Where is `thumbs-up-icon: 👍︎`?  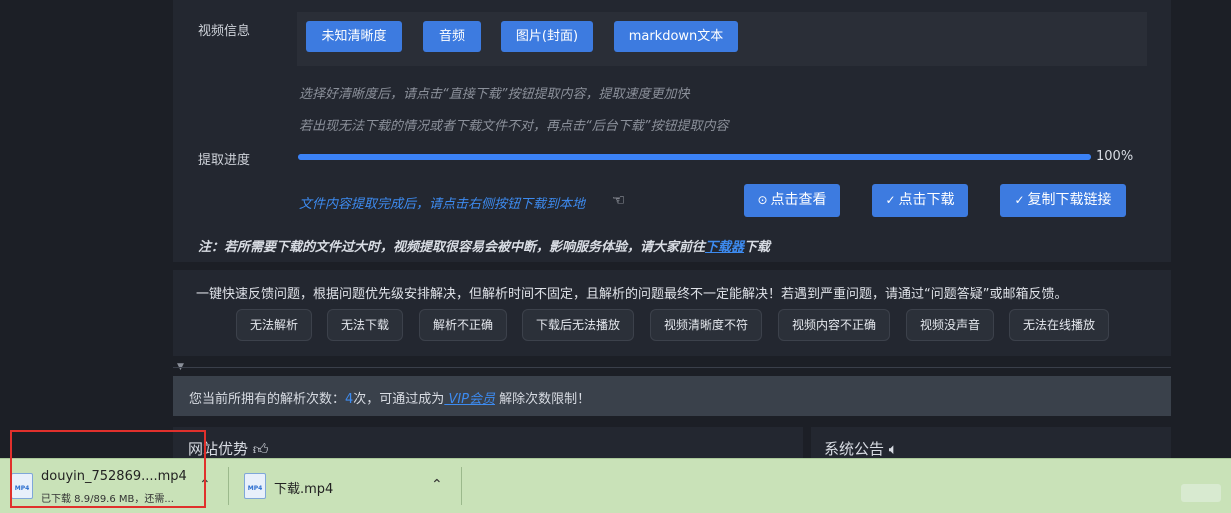 thumbs-up-icon: 👍︎ is located at coordinates (260, 449).